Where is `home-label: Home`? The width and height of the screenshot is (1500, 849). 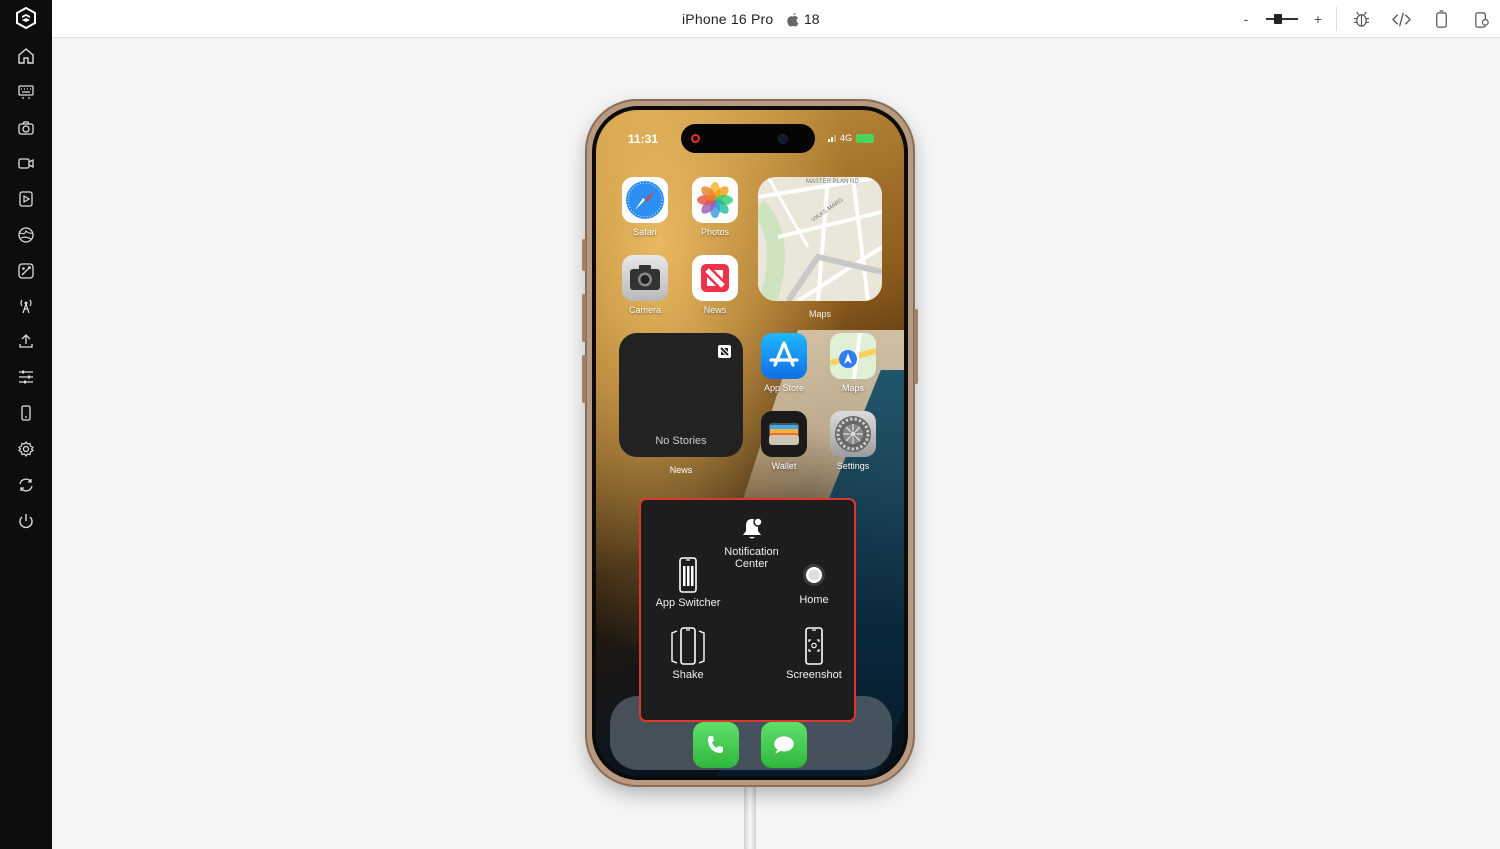
home-label: Home is located at coordinates (814, 600).